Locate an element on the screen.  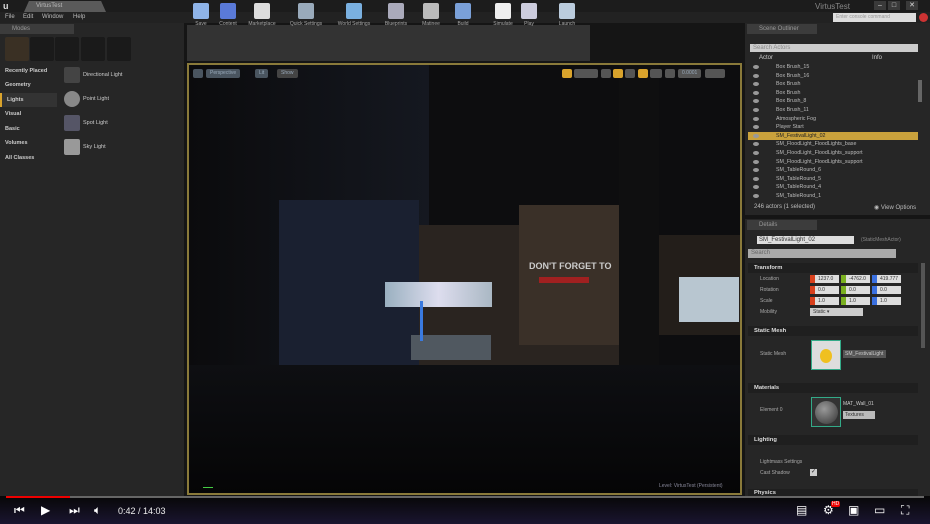
details-scrollbar is located at coordinates (923, 305).